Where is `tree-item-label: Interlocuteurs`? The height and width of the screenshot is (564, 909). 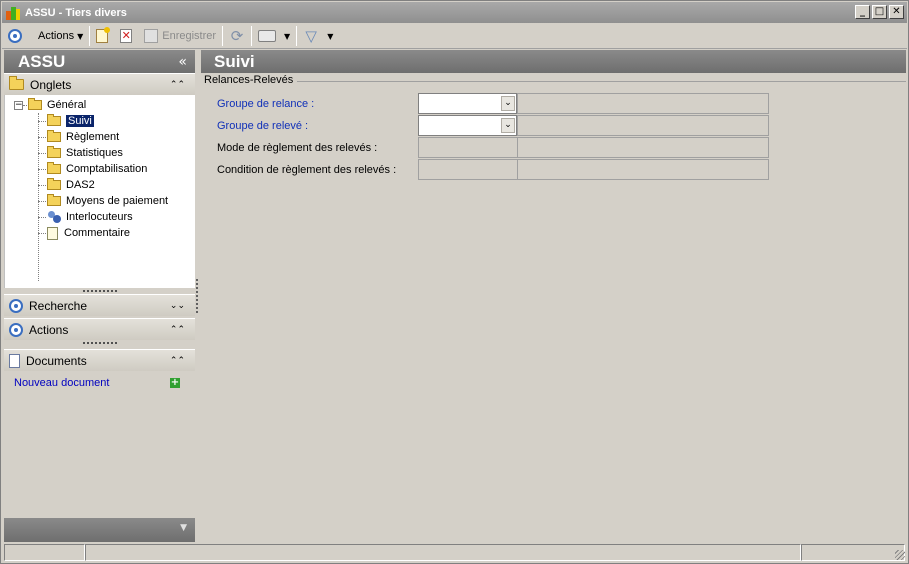 tree-item-label: Interlocuteurs is located at coordinates (99, 217).